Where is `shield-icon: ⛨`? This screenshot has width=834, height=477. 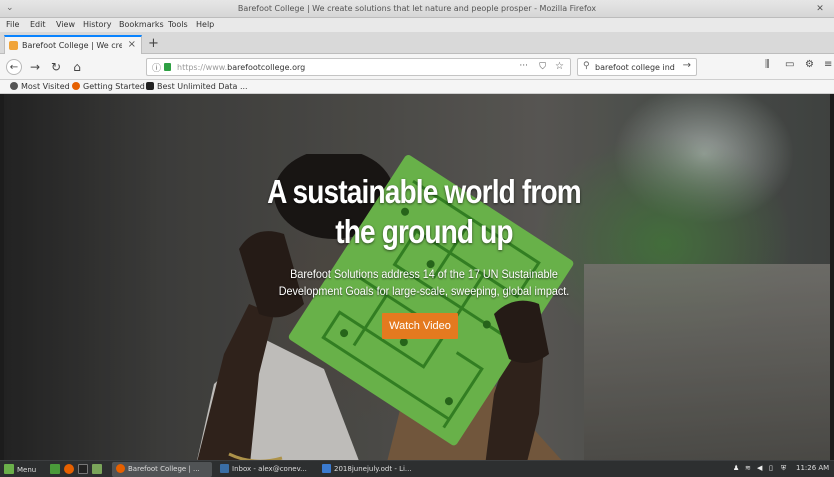 shield-icon: ⛨ is located at coordinates (783, 468).